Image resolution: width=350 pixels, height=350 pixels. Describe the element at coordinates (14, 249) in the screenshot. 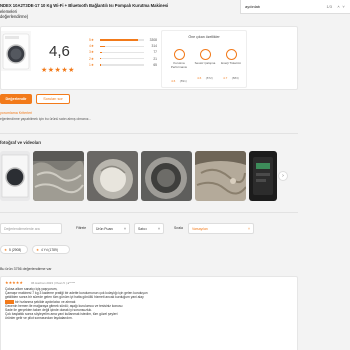

I see `filter-chip-5-star: ★ 5 (2908)` at that location.